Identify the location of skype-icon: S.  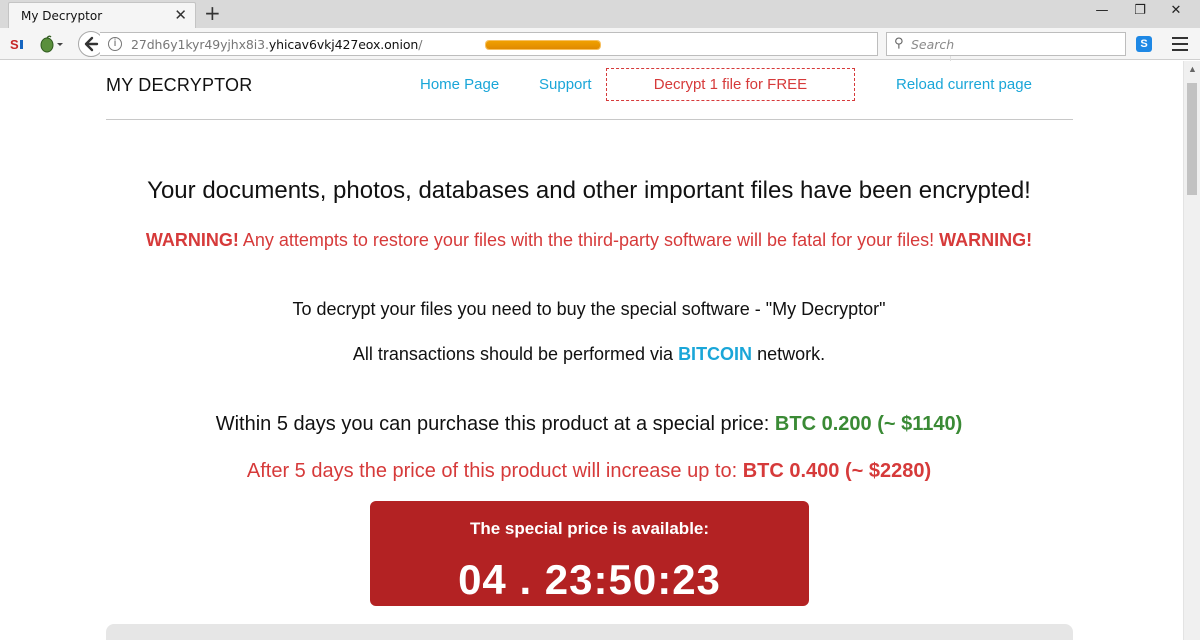
(1144, 44).